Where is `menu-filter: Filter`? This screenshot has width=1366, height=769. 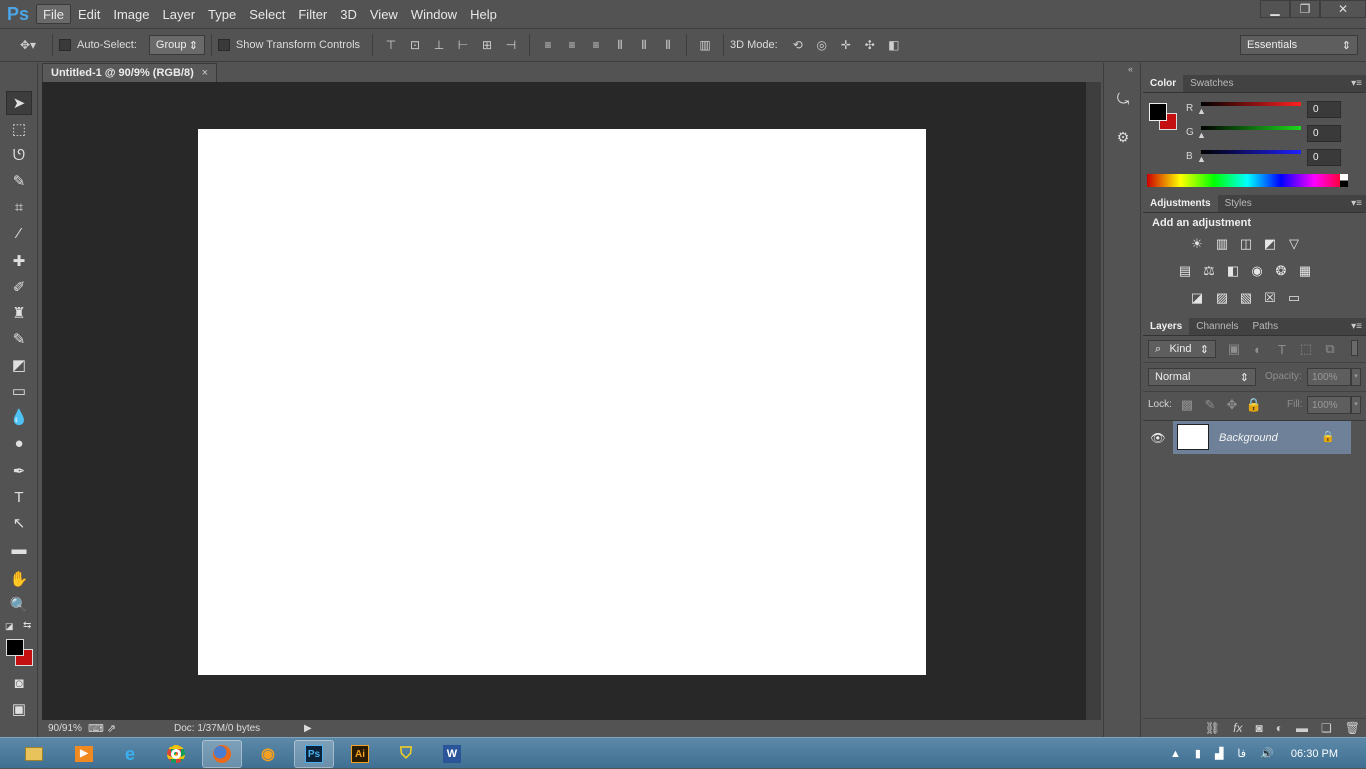 menu-filter: Filter is located at coordinates (312, 14).